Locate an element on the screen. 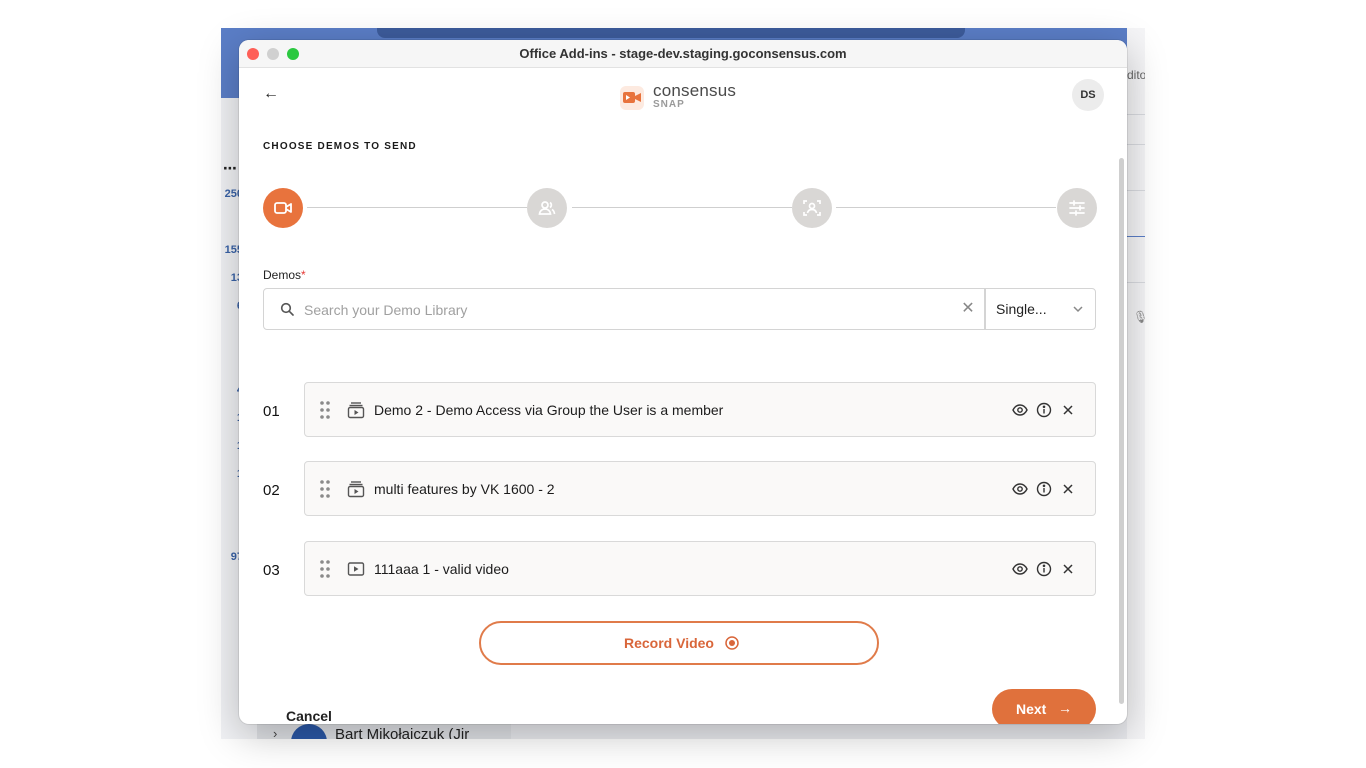 The image size is (1366, 768). row-number: 03 is located at coordinates (271, 570).